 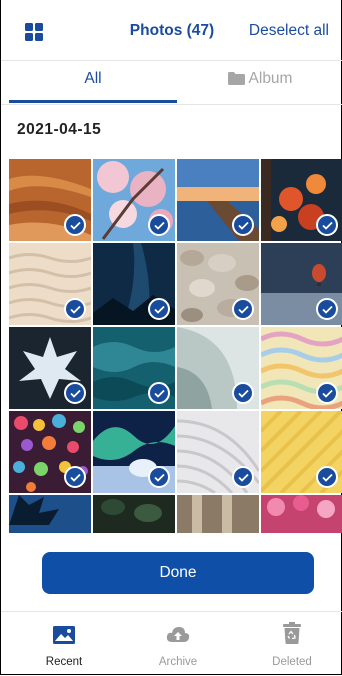 I want to click on tab-all: All, so click(x=93, y=82).